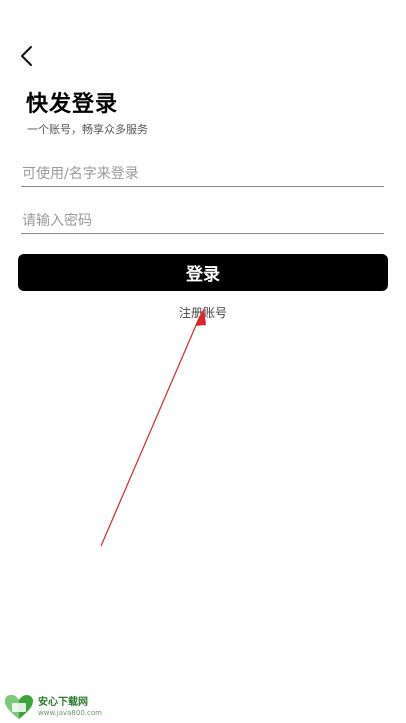 The width and height of the screenshot is (406, 723). What do you see at coordinates (63, 702) in the screenshot?
I see `watermark-title: 安心下载网` at bounding box center [63, 702].